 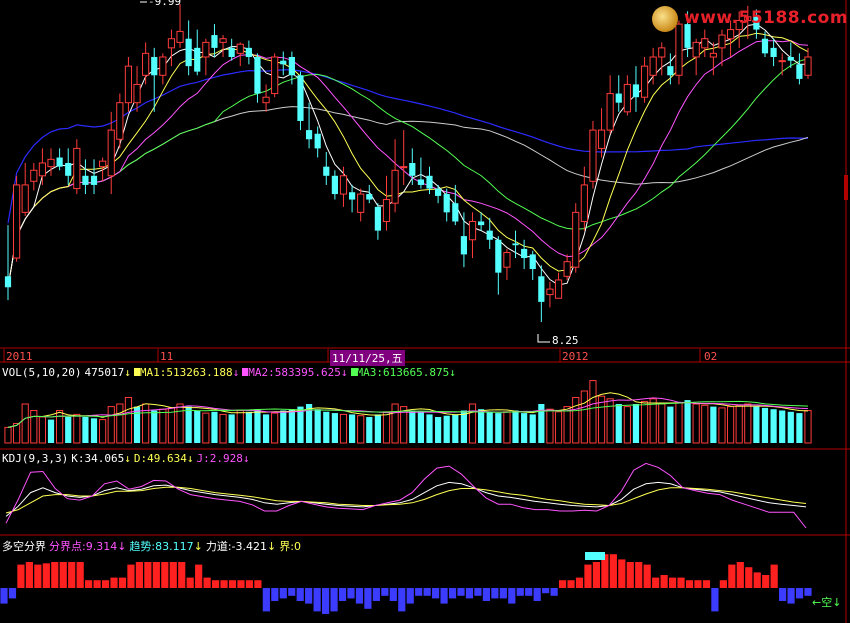 What do you see at coordinates (846, 187) in the screenshot?
I see `scroll-marker` at bounding box center [846, 187].